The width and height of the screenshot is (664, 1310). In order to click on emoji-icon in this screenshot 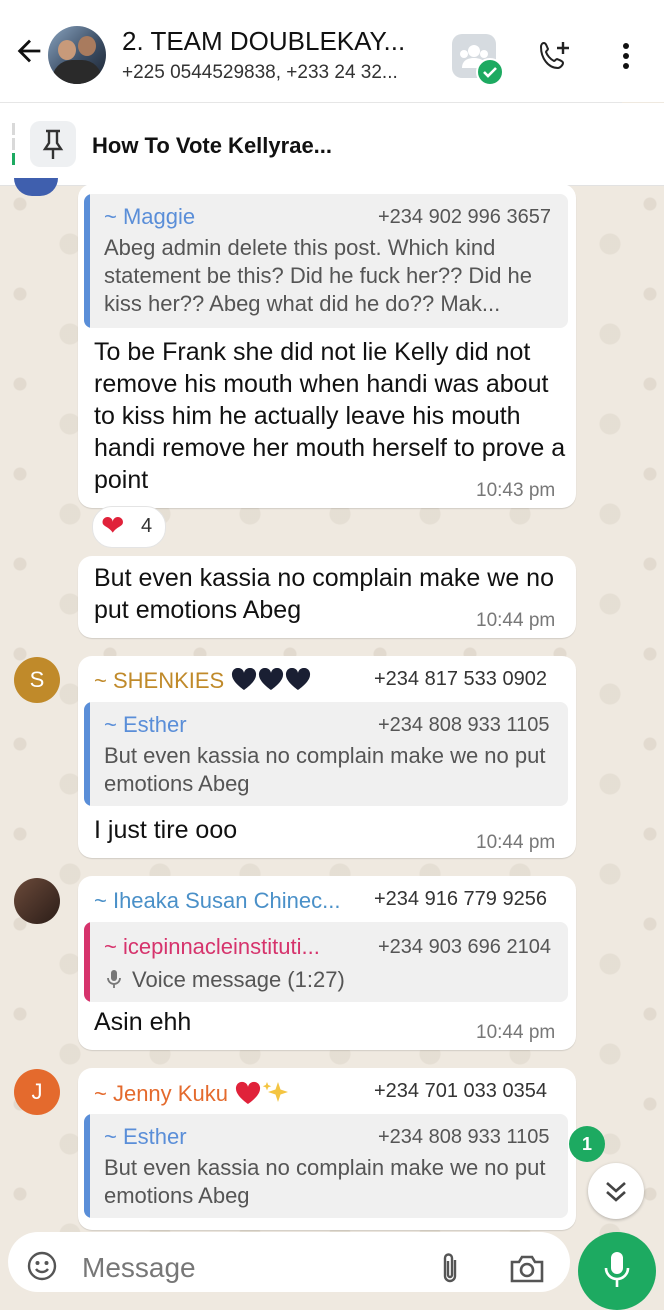, I will do `click(42, 1266)`.